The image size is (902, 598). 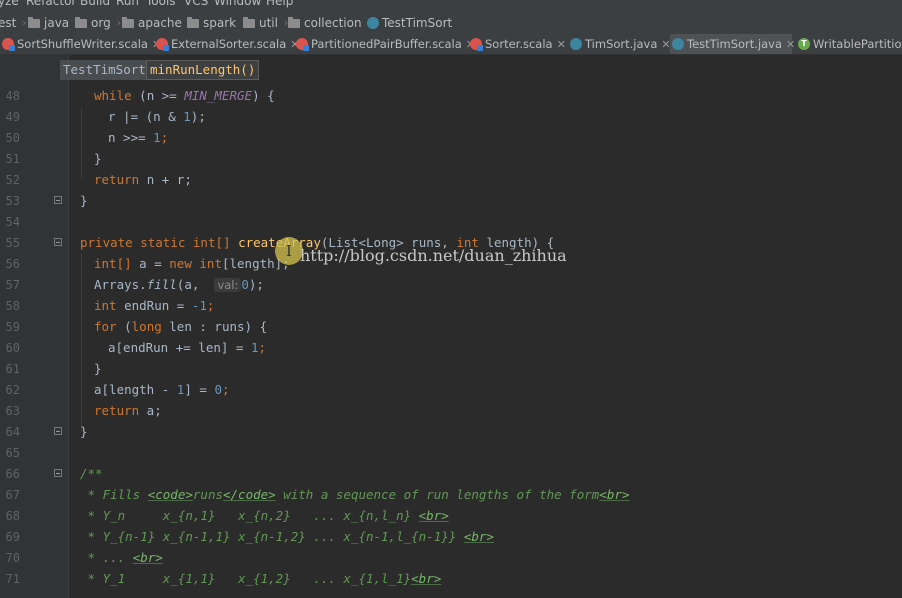 I want to click on line-number: 52, so click(x=12, y=180).